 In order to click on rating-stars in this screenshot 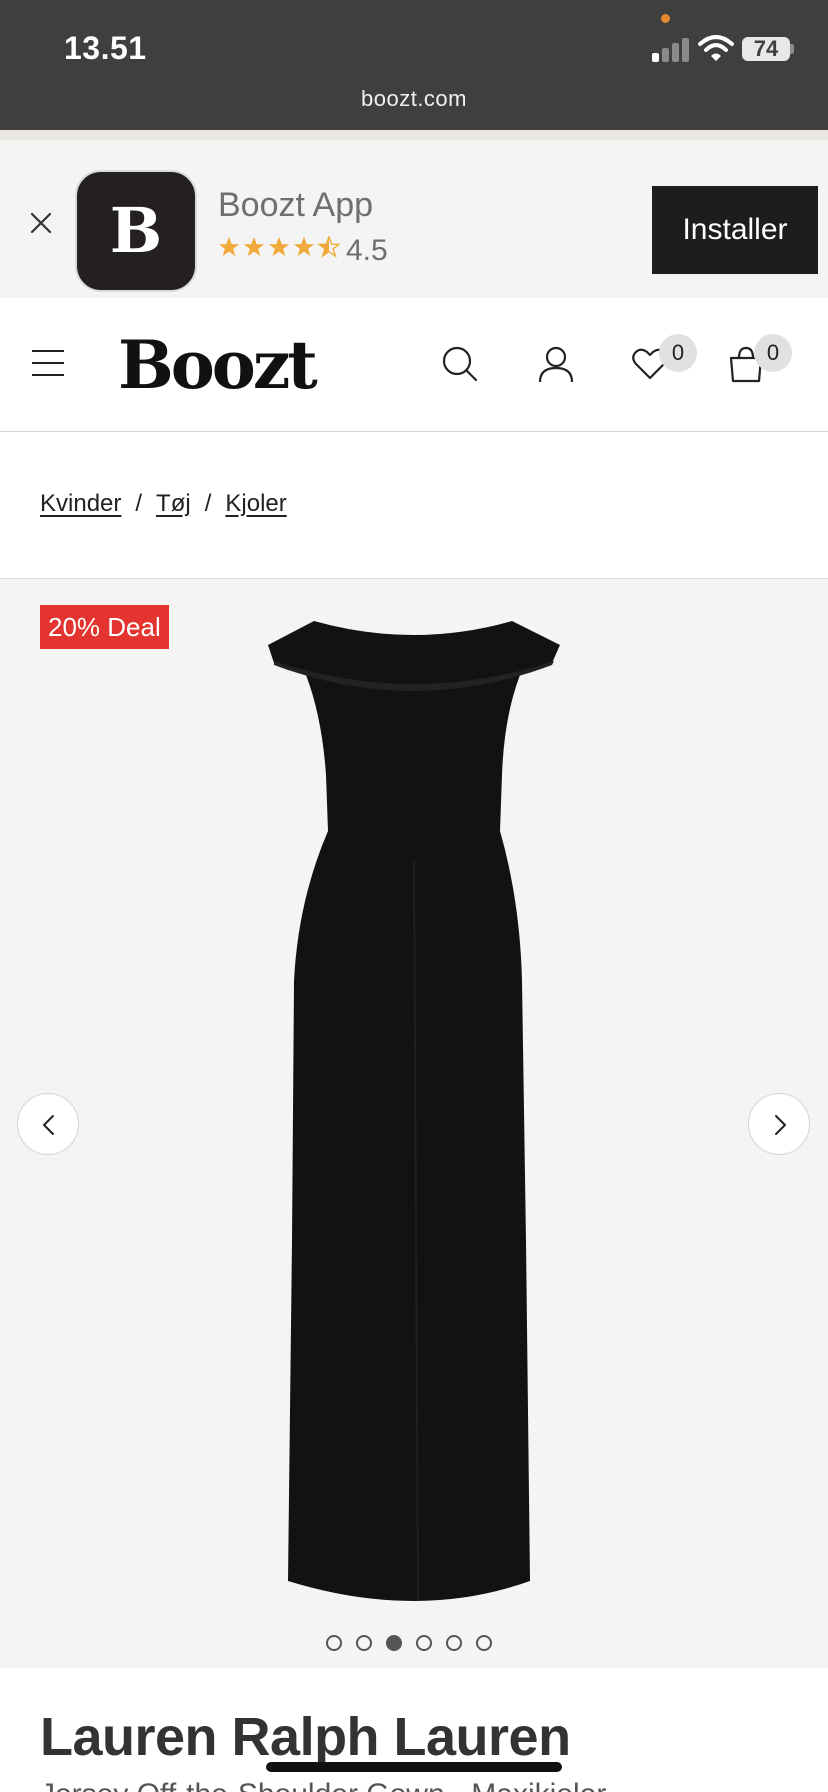, I will do `click(280, 251)`.